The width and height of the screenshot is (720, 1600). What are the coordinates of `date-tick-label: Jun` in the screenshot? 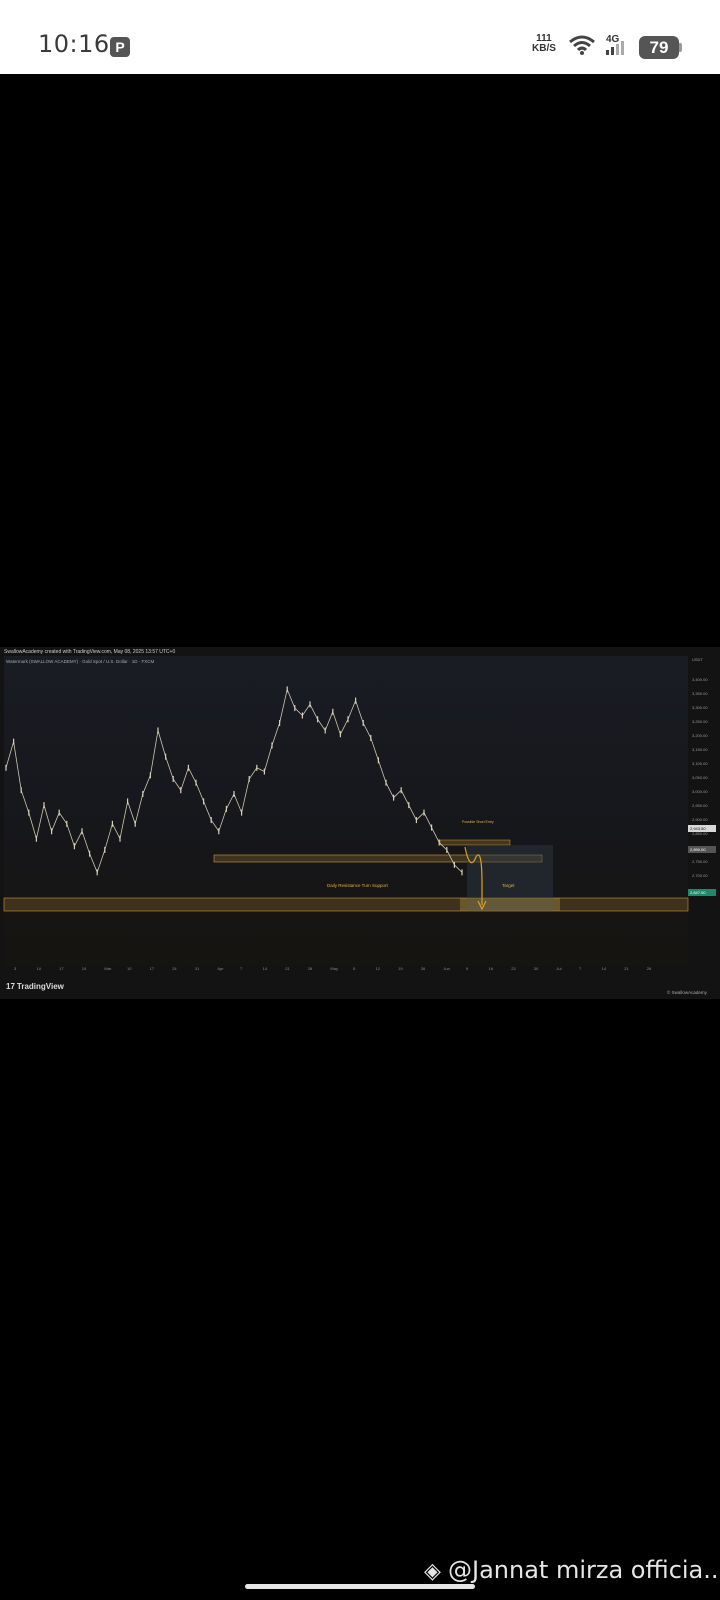 It's located at (446, 968).